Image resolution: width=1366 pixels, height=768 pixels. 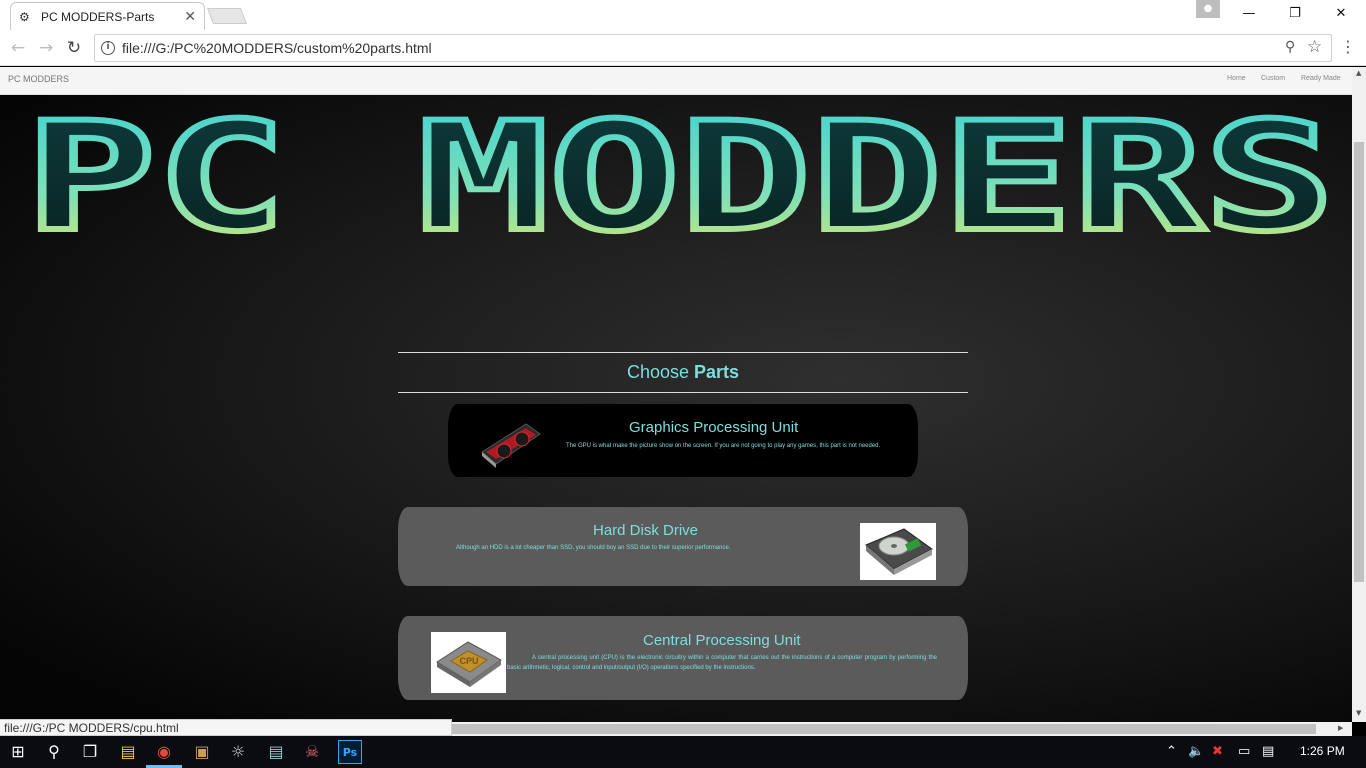 I want to click on horizontal-scroll-thumb, so click(x=884, y=729).